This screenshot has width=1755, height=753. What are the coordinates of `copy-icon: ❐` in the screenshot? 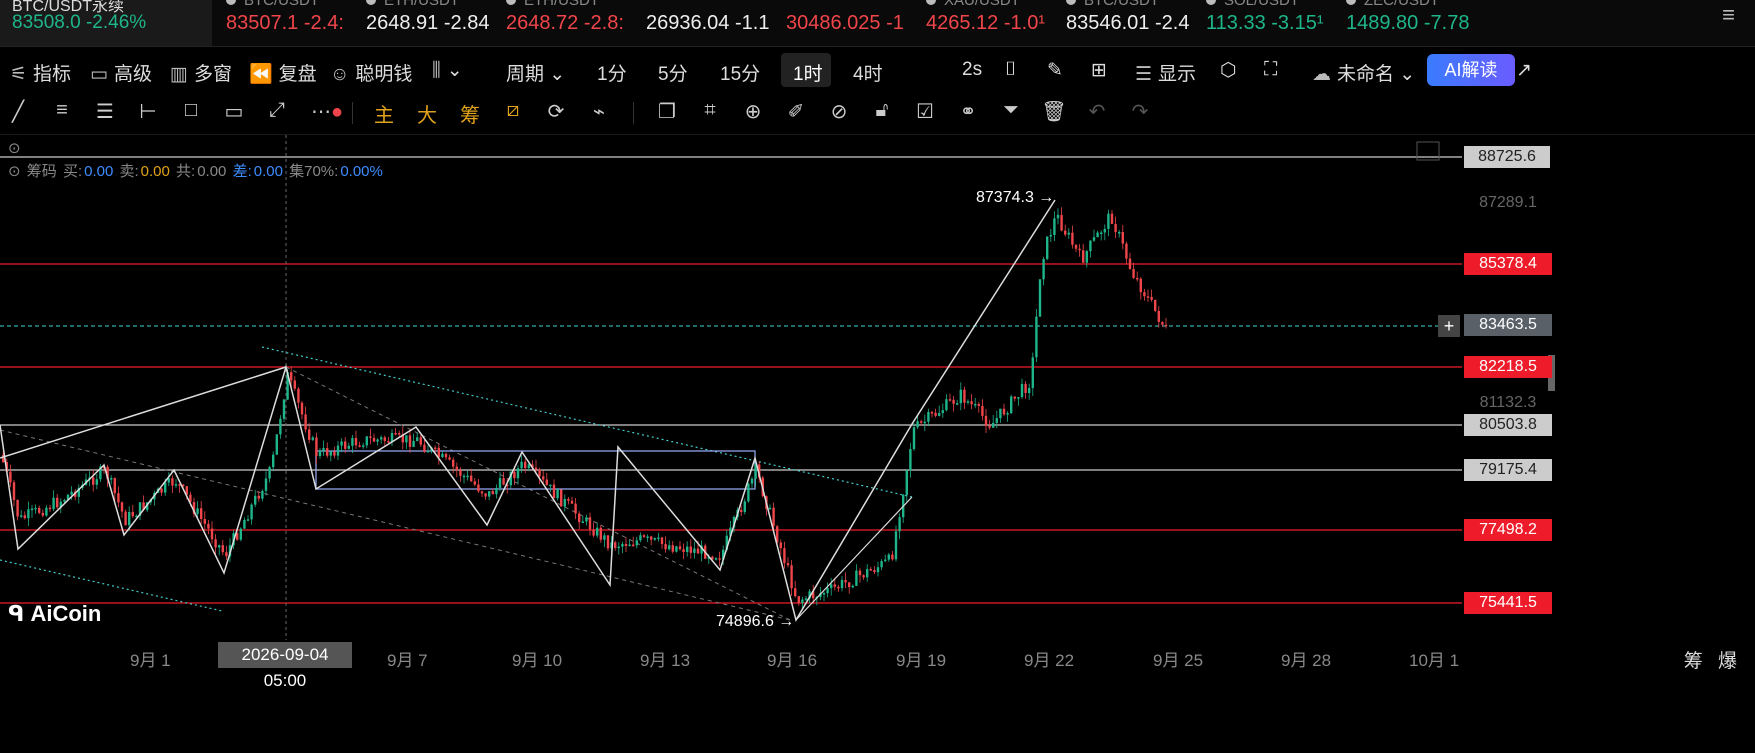 It's located at (667, 111).